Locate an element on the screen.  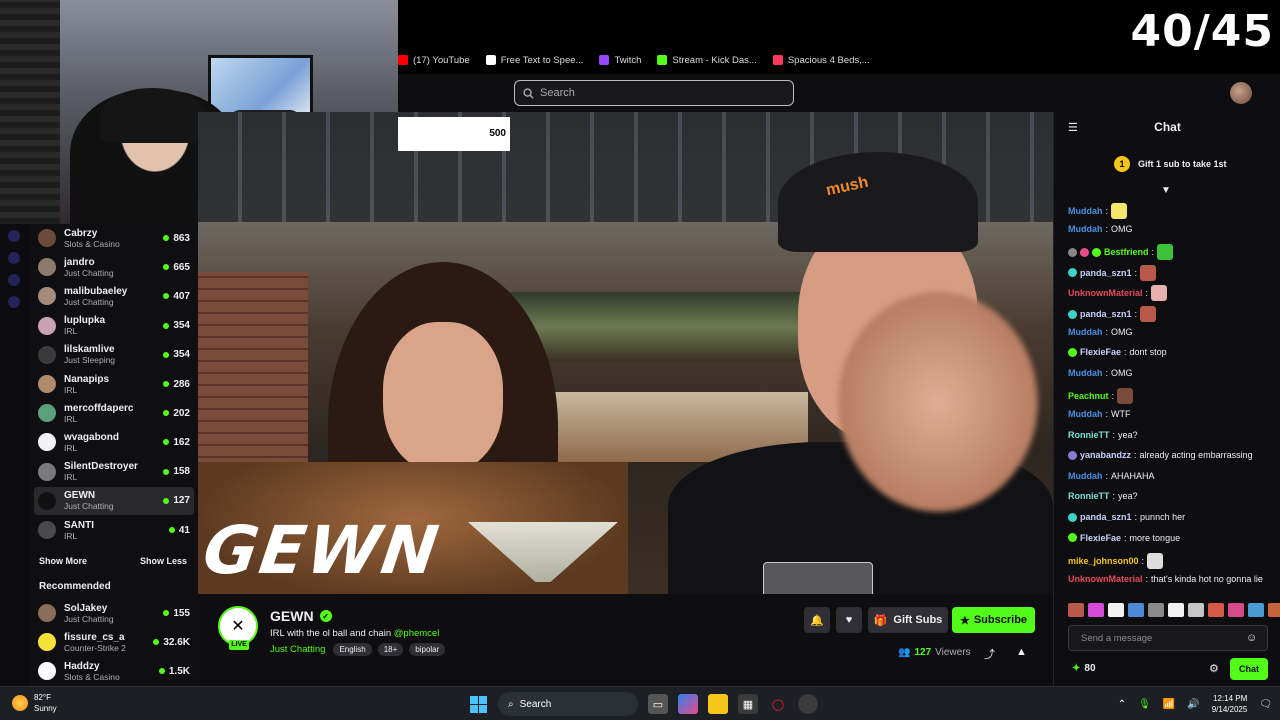
show-less-button: Show Less is located at coordinates (163, 561).